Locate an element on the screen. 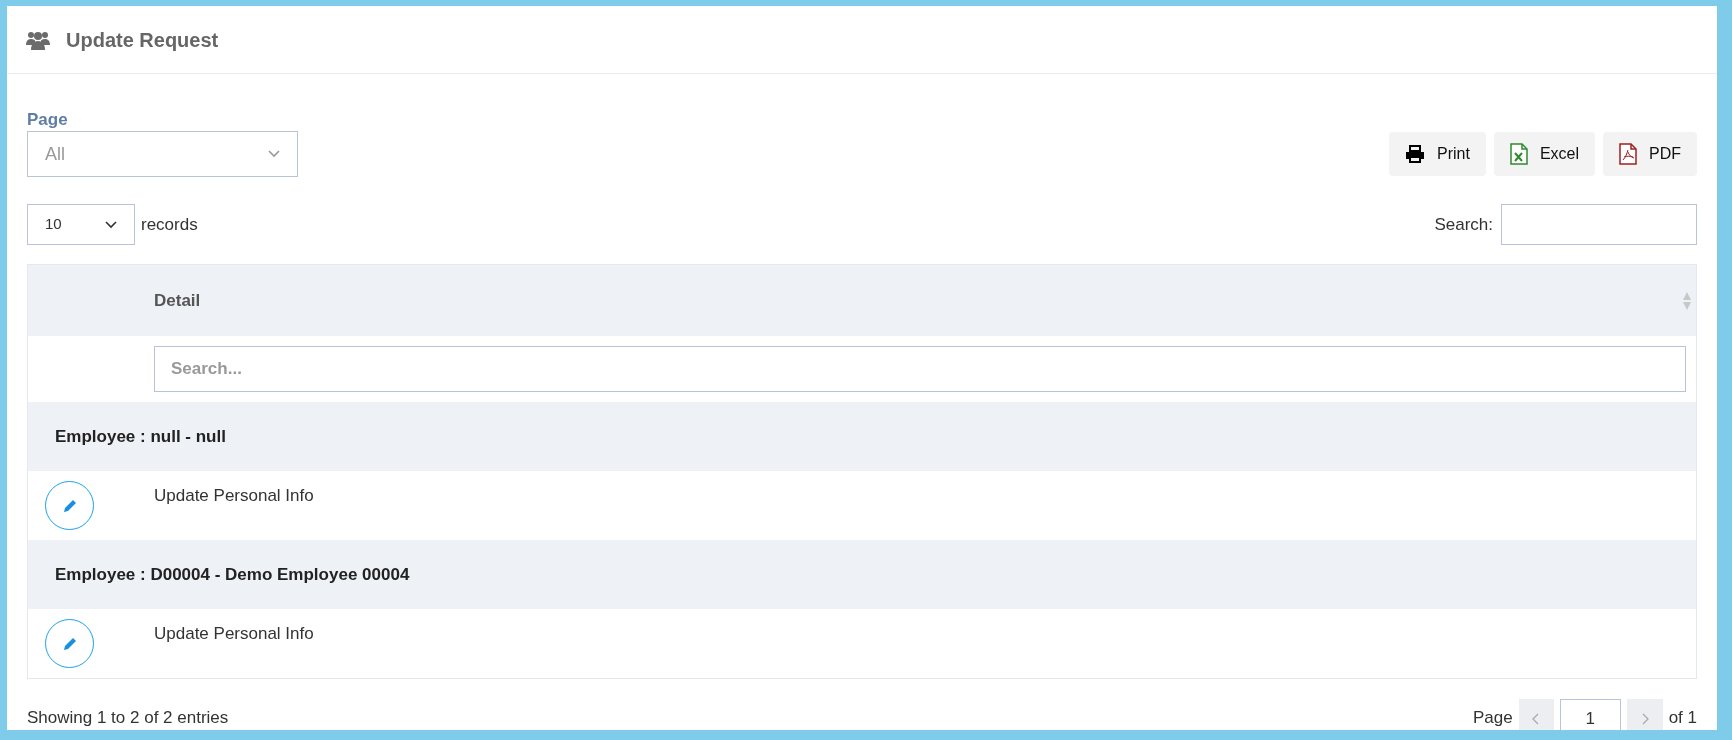  pdf-file-icon is located at coordinates (1628, 154).